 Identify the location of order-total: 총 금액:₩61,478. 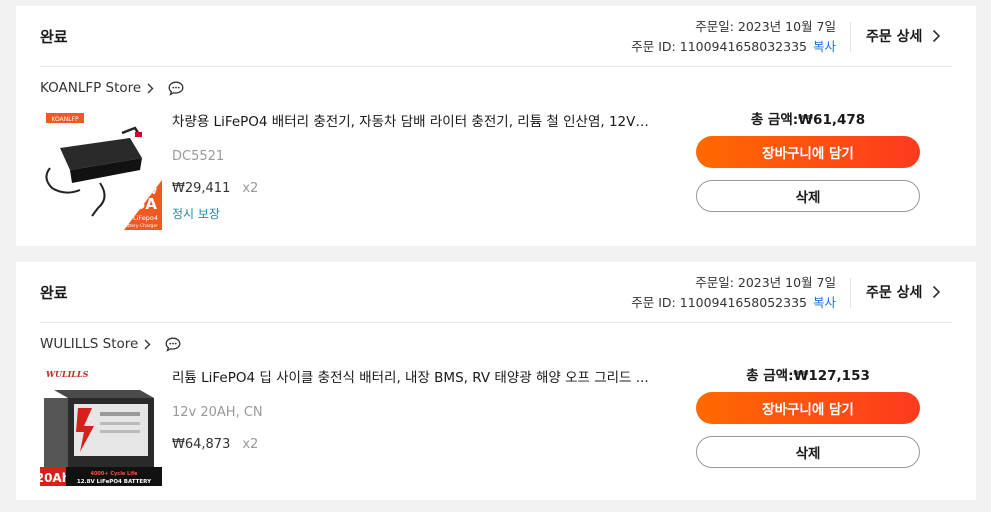
(808, 120).